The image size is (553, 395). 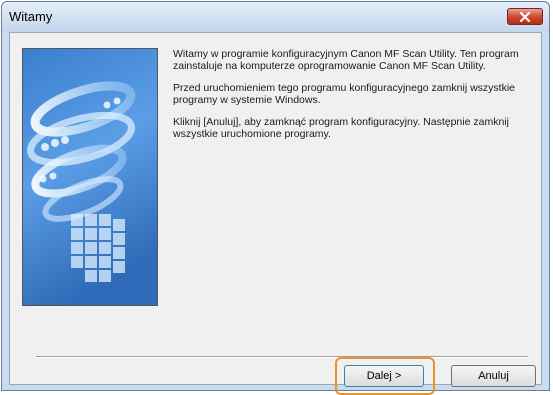 What do you see at coordinates (384, 376) in the screenshot?
I see `next-button: Dalej >` at bounding box center [384, 376].